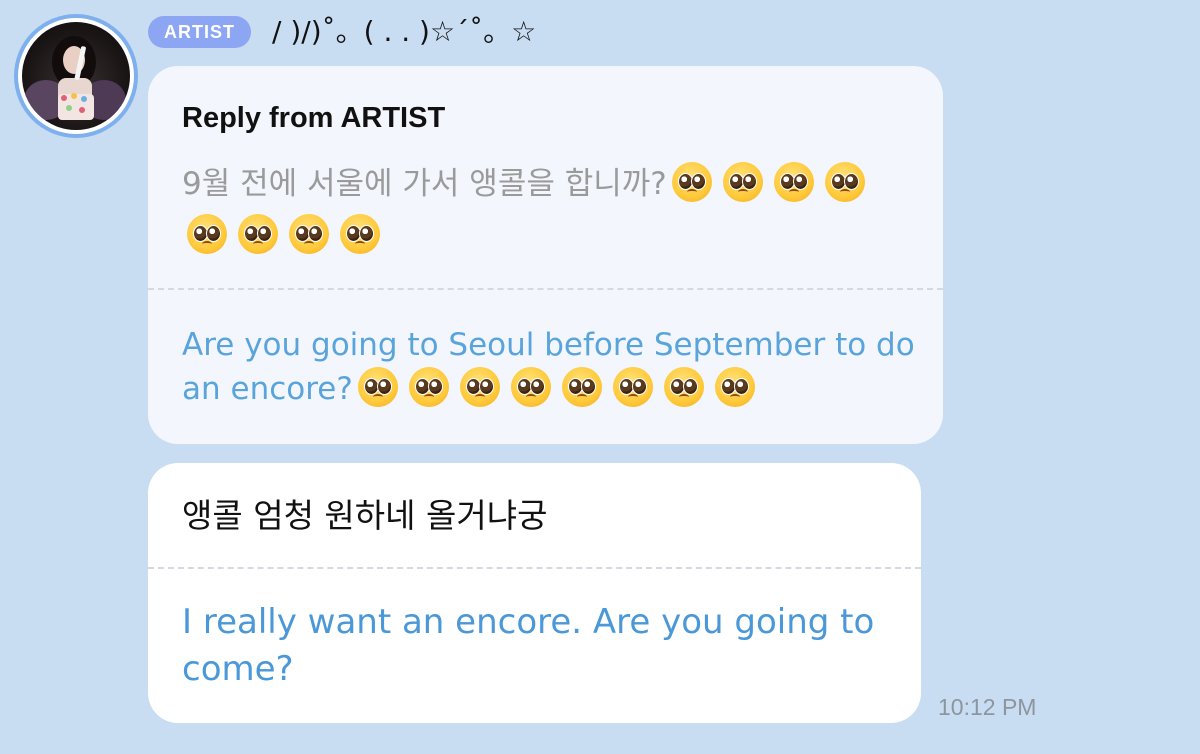 Image resolution: width=1200 pixels, height=754 pixels. I want to click on message-original-text: 앵콜 엄청 원하네 올거냐궁, so click(365, 515).